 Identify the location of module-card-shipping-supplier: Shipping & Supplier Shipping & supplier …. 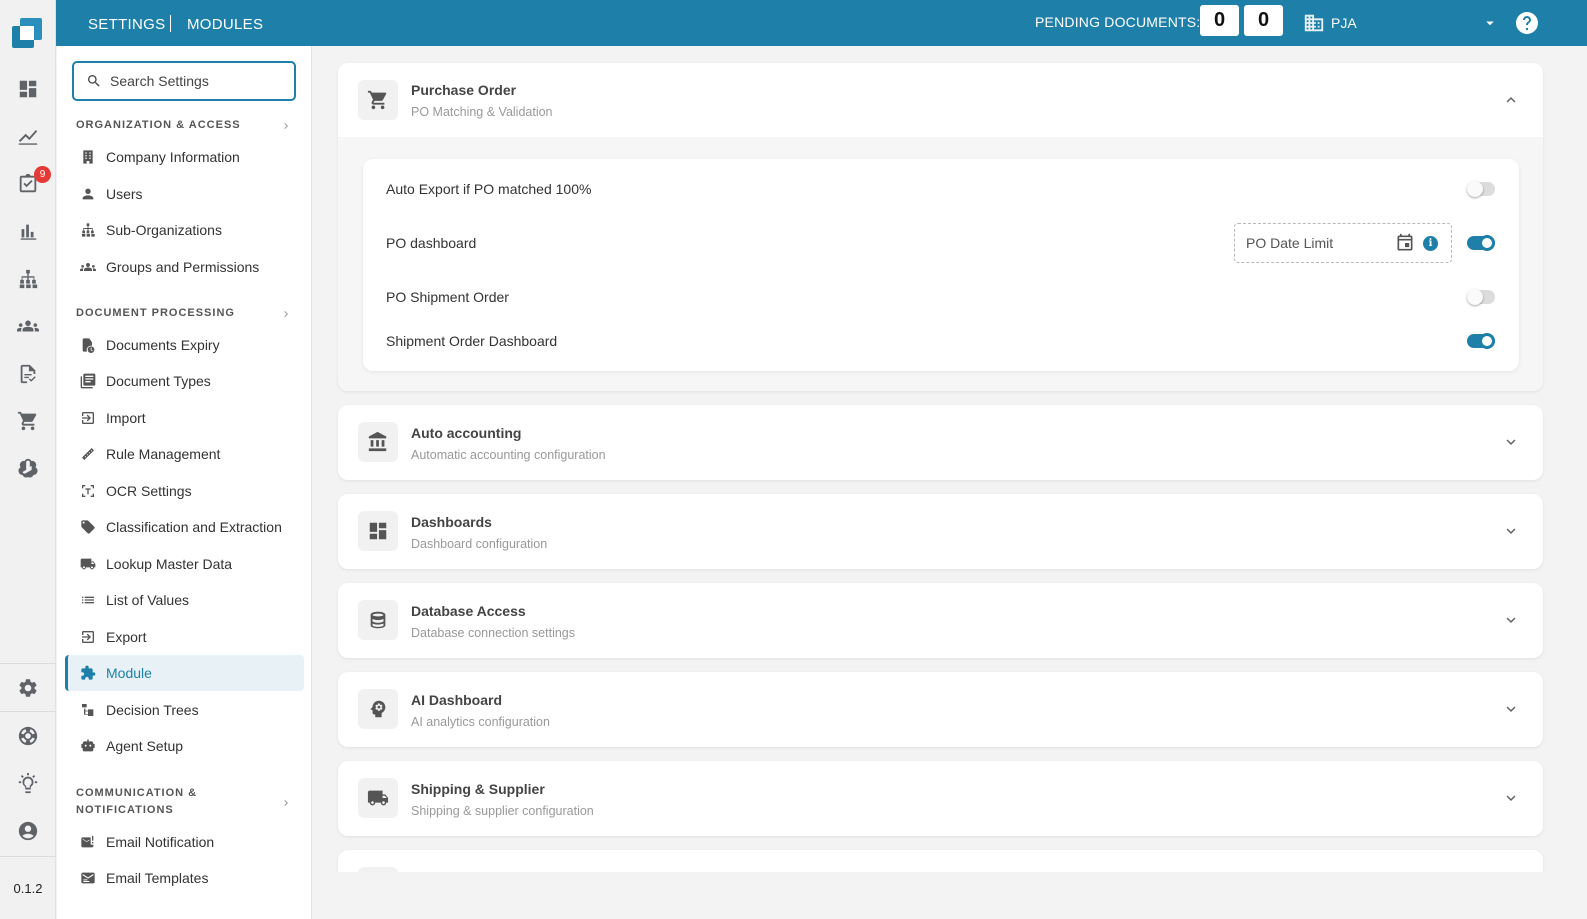
(940, 798).